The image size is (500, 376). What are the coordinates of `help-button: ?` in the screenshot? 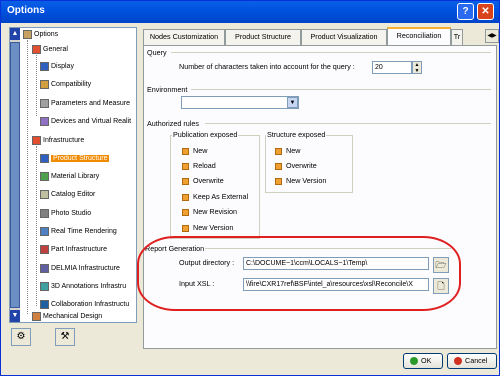 It's located at (465, 11).